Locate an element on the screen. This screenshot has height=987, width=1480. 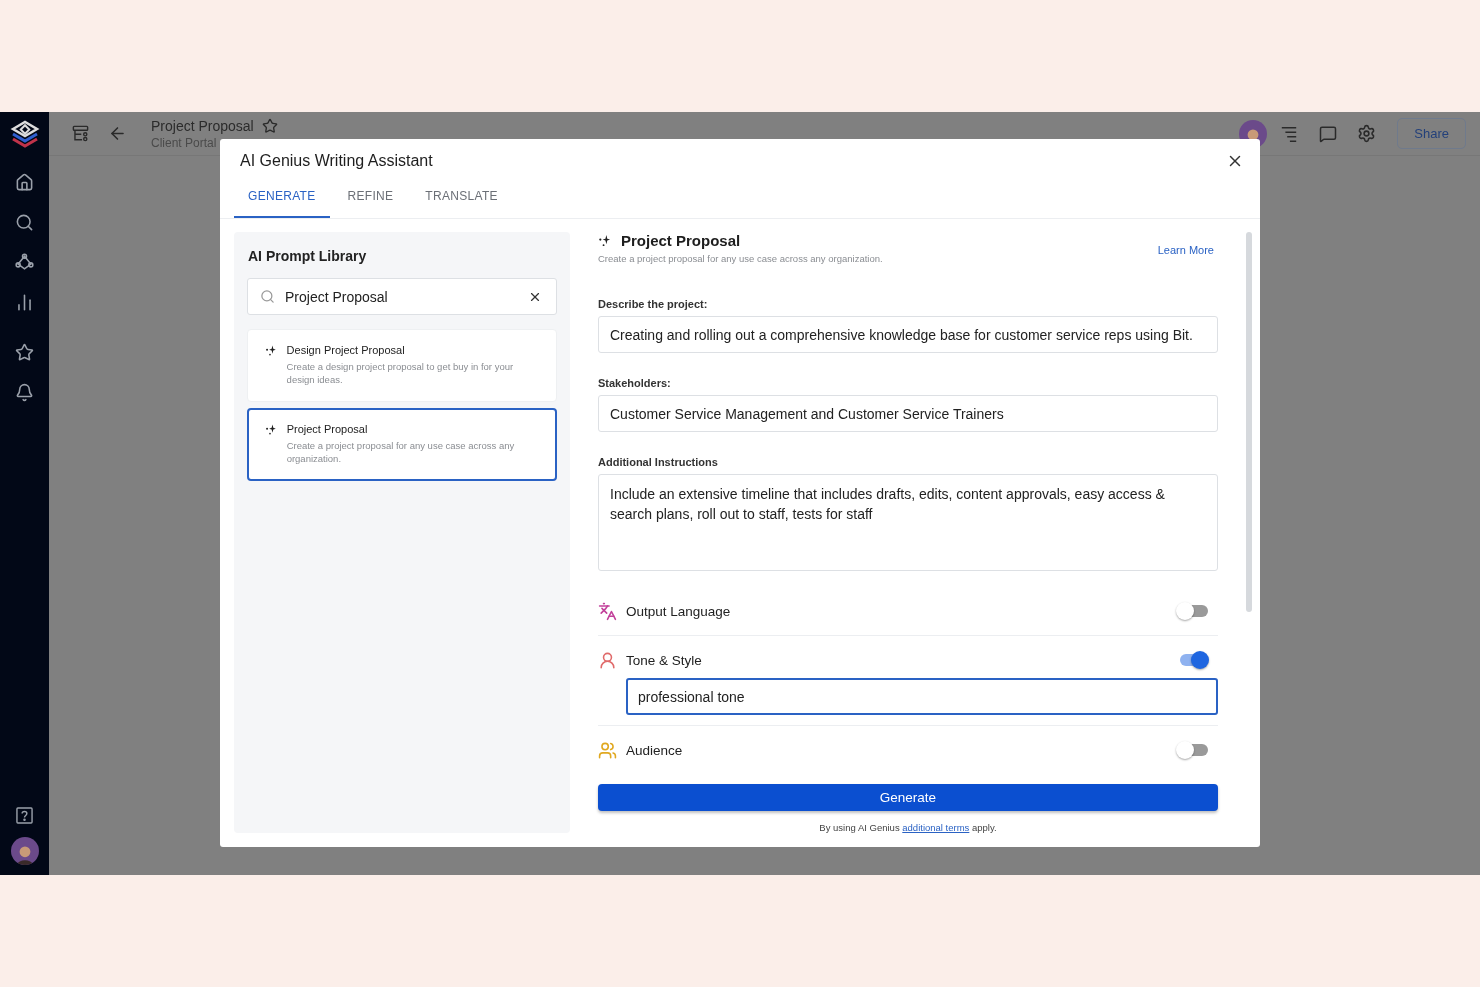
prompt-title: Project Proposal is located at coordinates (327, 429).